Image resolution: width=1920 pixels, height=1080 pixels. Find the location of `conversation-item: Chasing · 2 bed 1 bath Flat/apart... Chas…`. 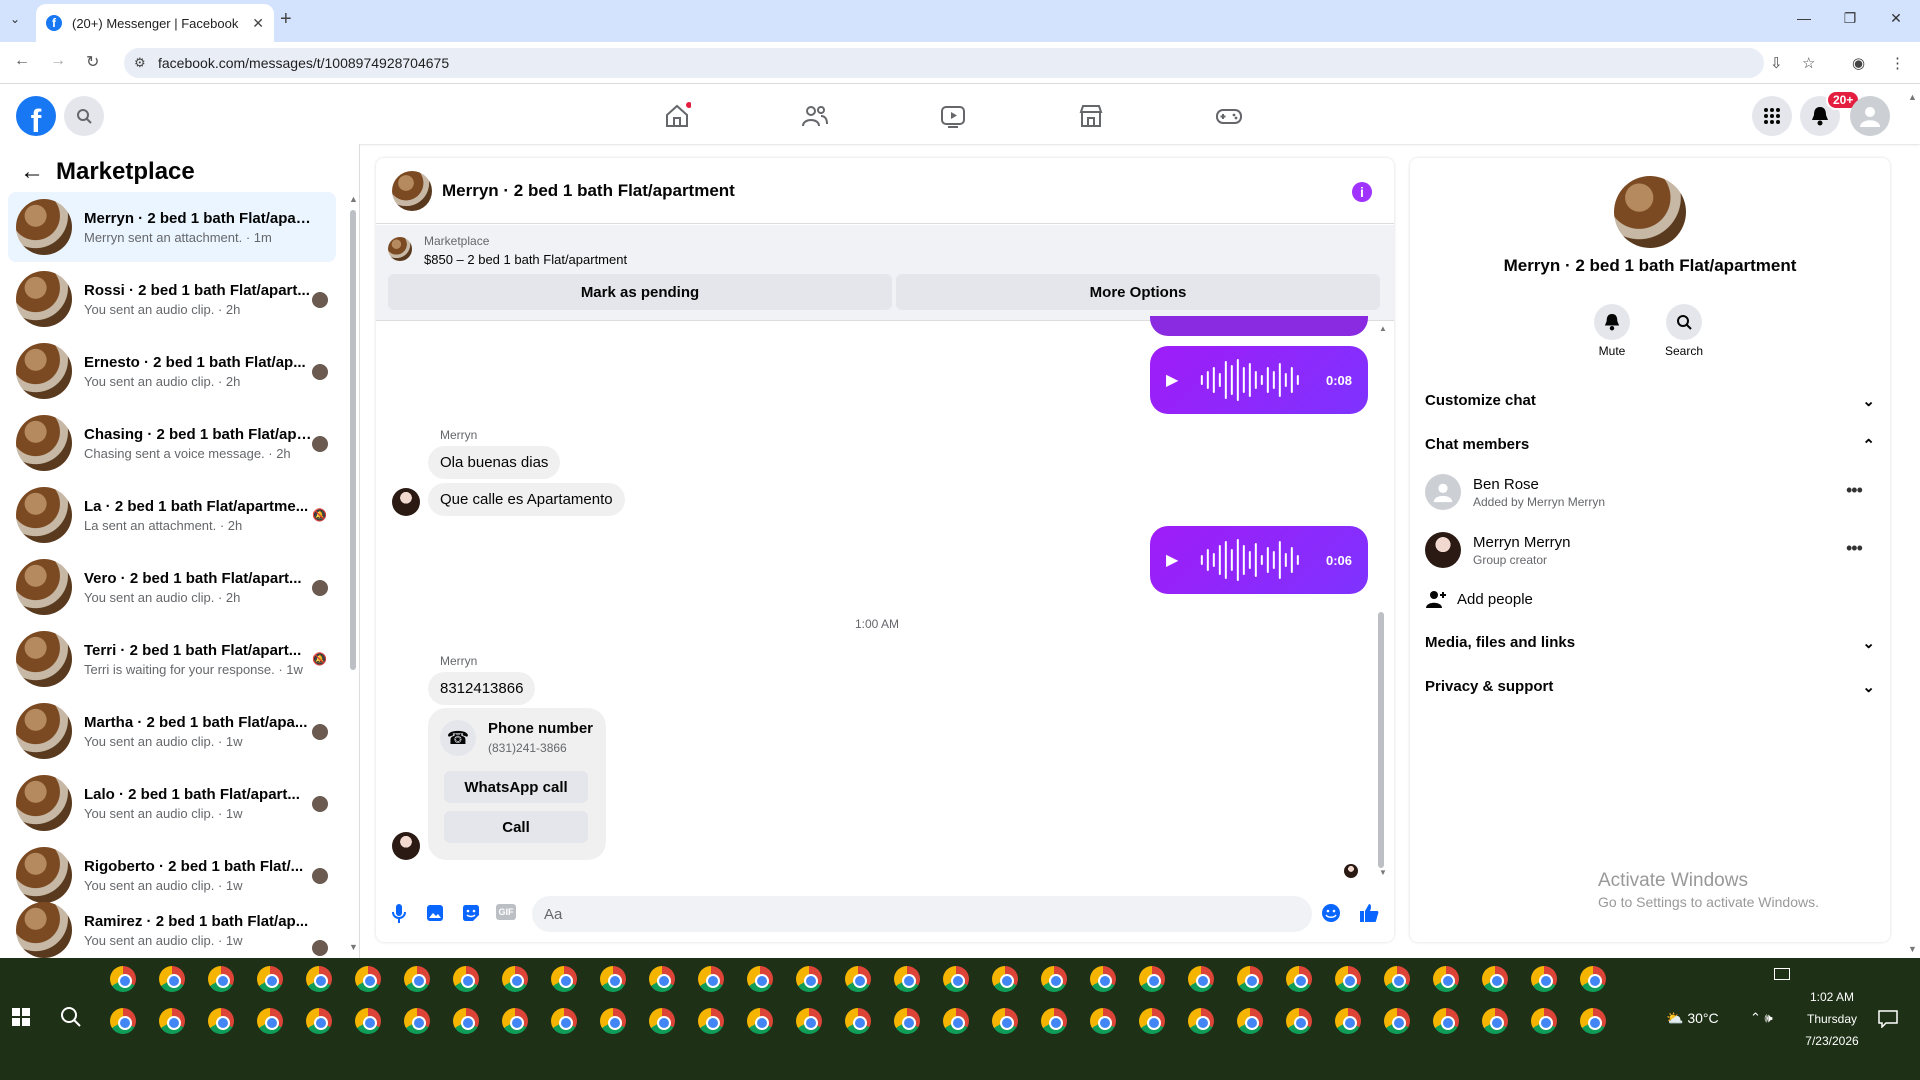

conversation-item: Chasing · 2 bed 1 bath Flat/apart... Chas… is located at coordinates (172, 443).